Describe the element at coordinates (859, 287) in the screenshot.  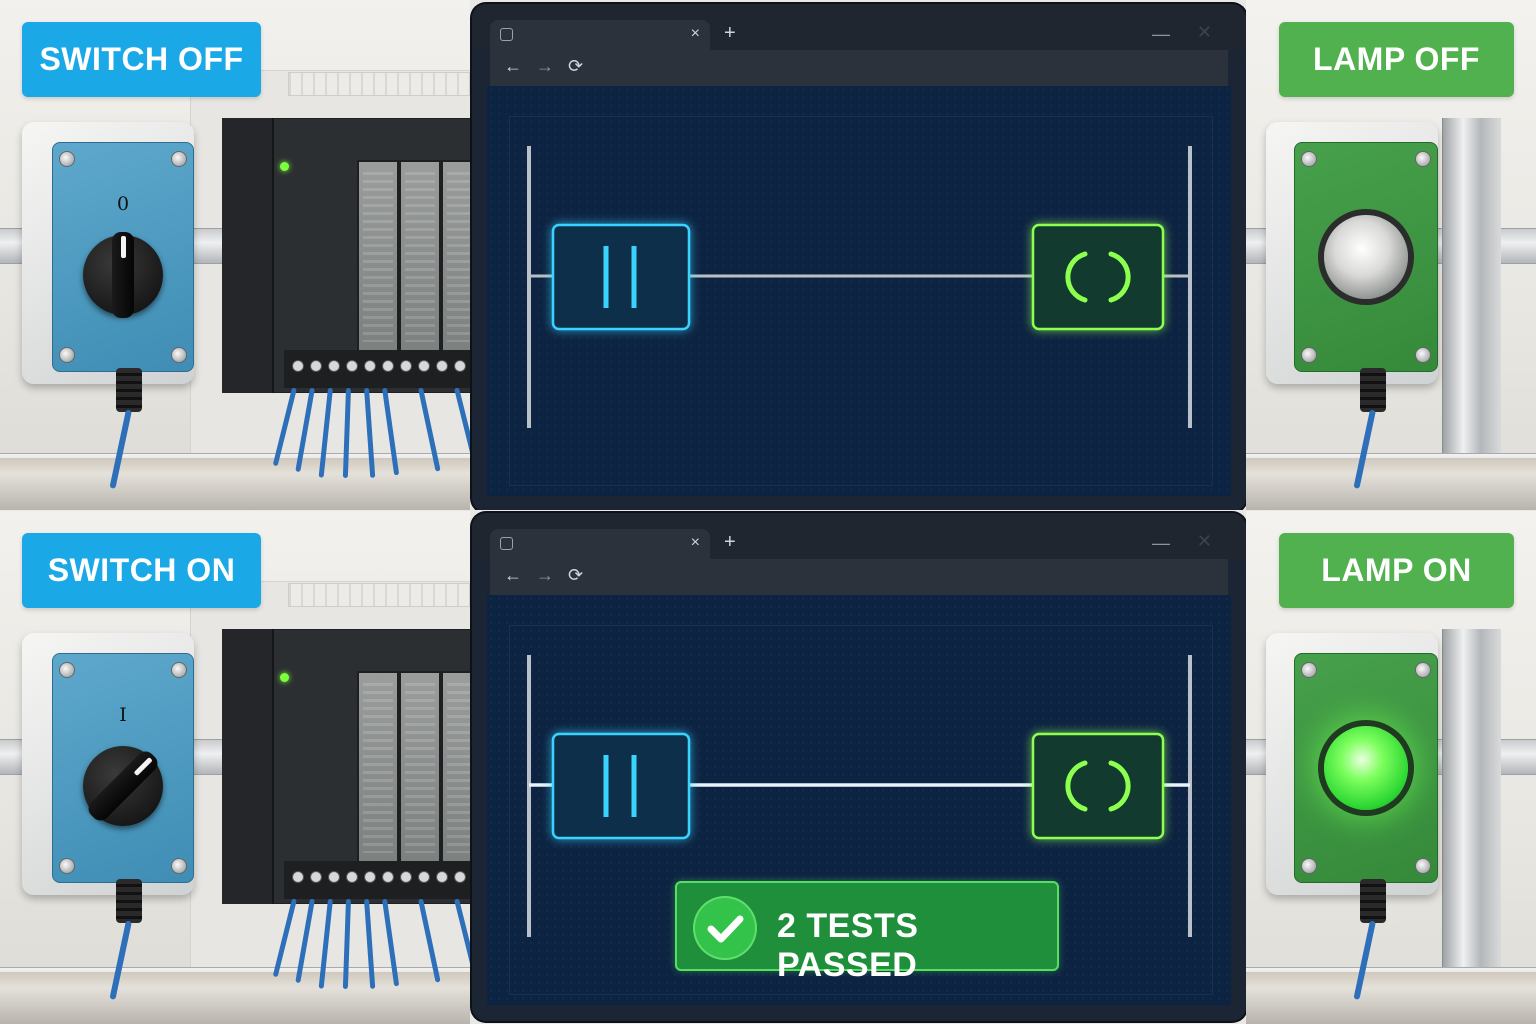
I see `ladder-diagram` at that location.